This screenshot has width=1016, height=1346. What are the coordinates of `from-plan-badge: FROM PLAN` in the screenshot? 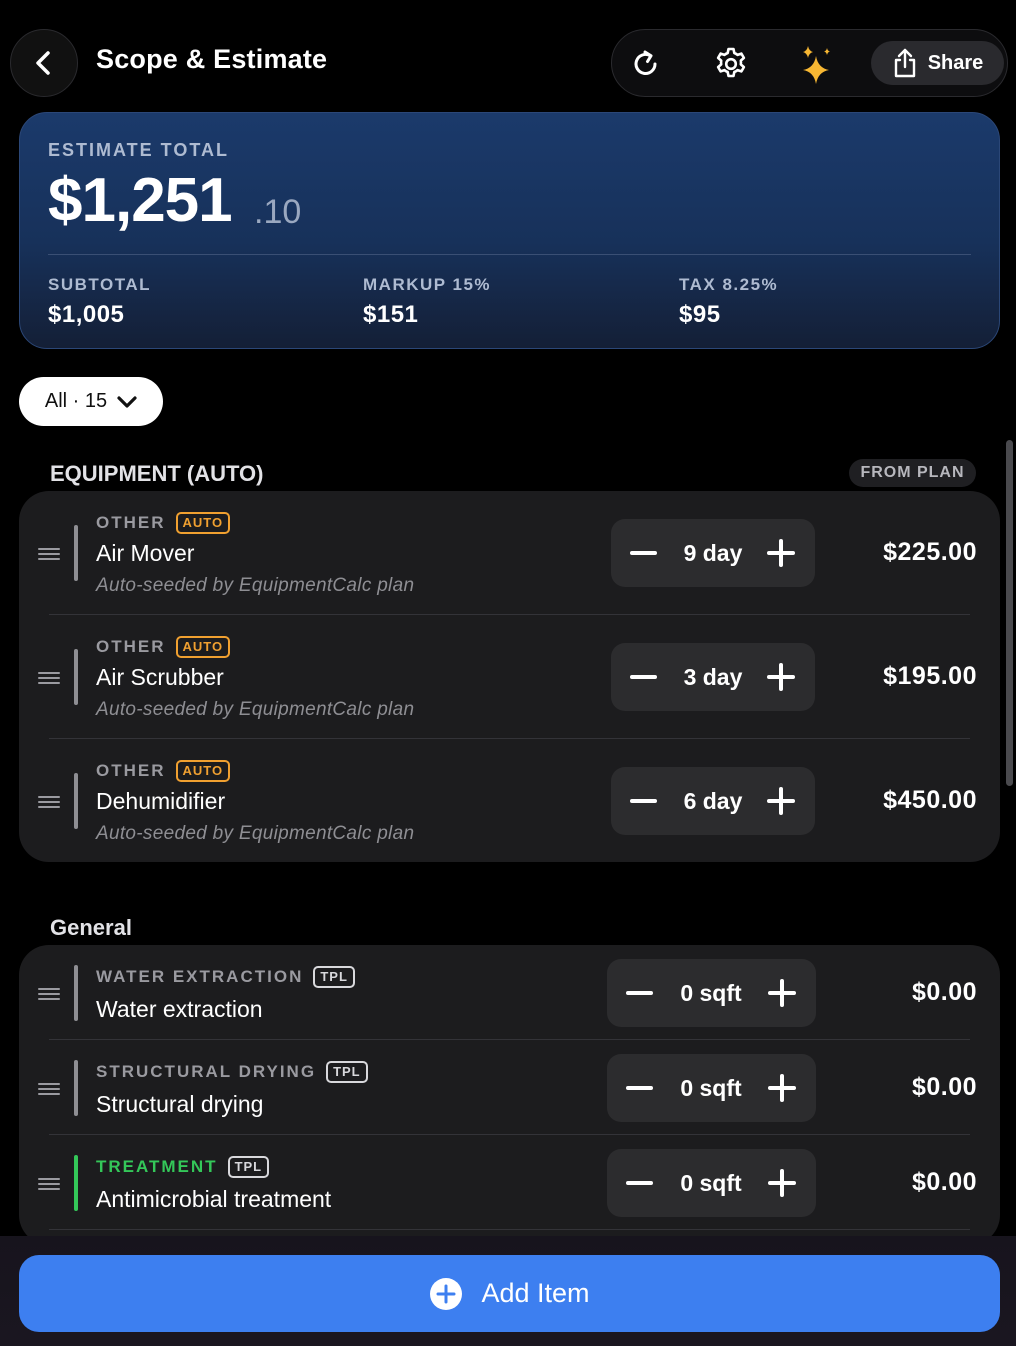 It's located at (912, 473).